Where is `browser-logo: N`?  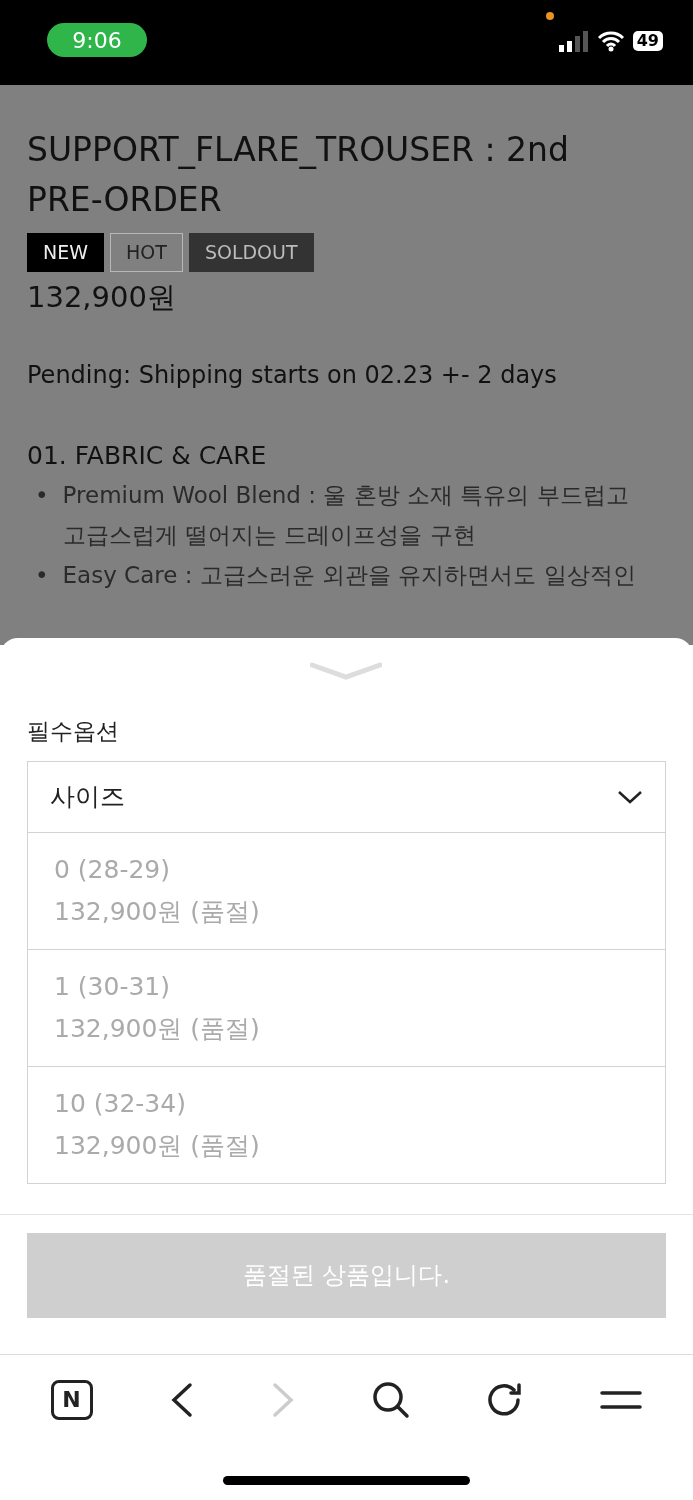 browser-logo: N is located at coordinates (71, 1399).